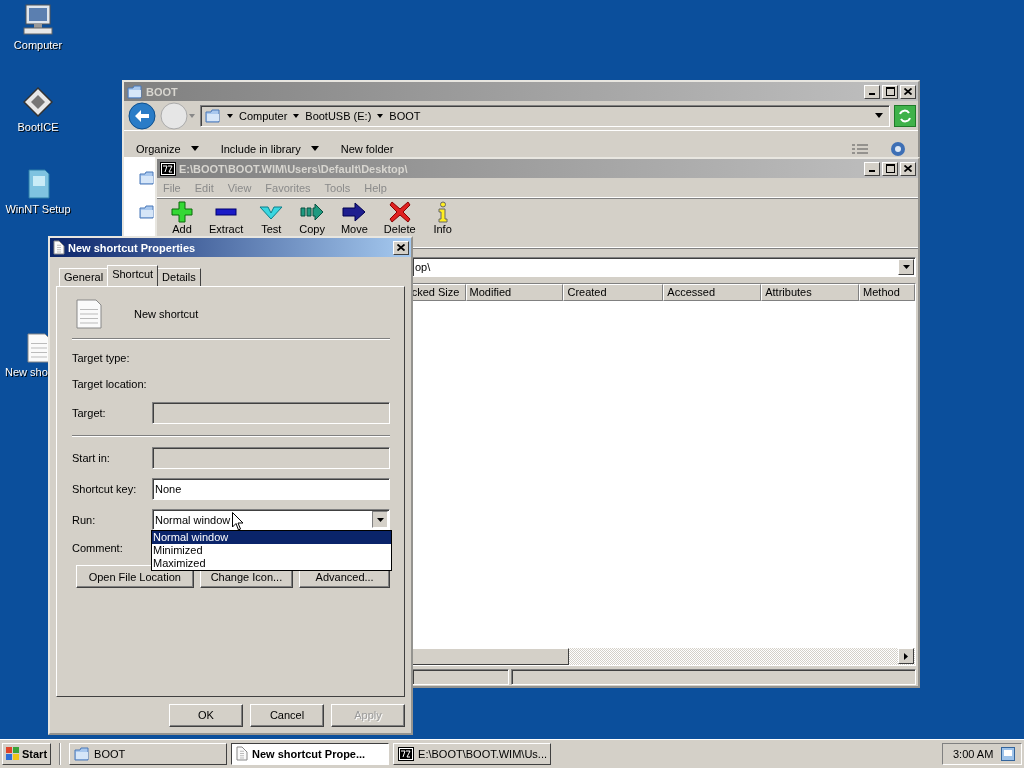 This screenshot has height=768, width=1024. Describe the element at coordinates (810, 292) in the screenshot. I see `column-header: Attributes` at that location.